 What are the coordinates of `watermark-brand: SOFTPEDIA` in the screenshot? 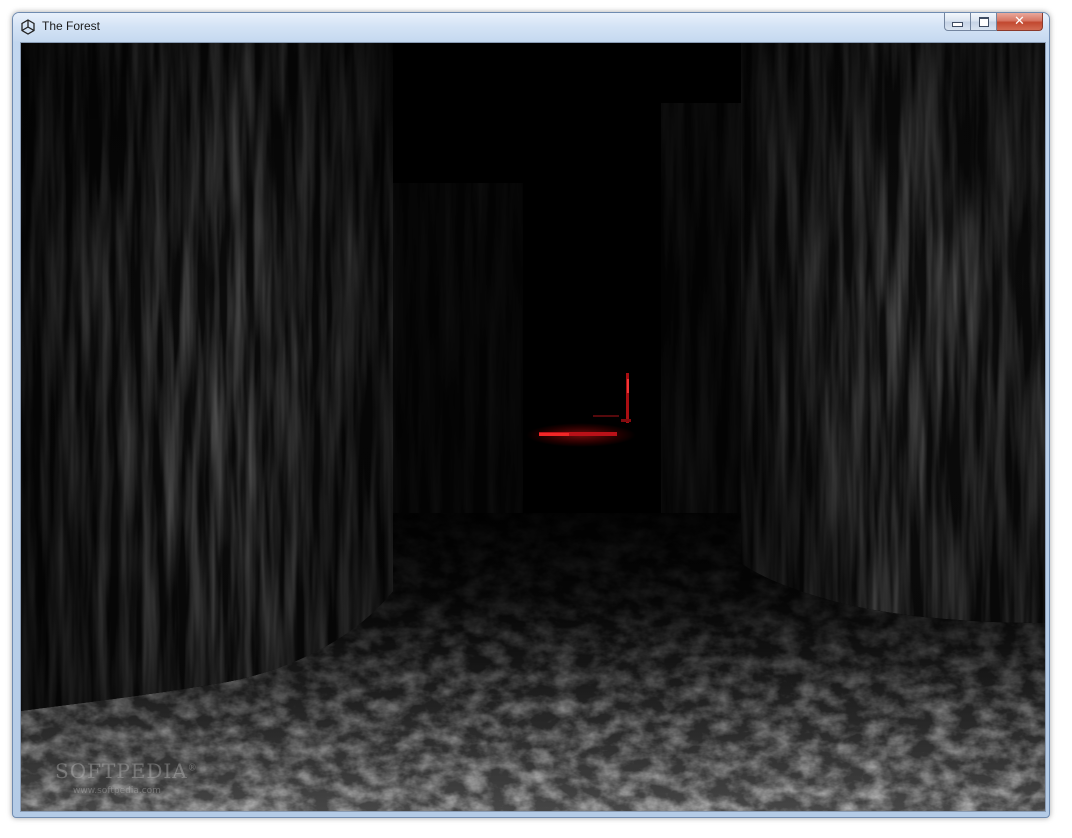 It's located at (121, 771).